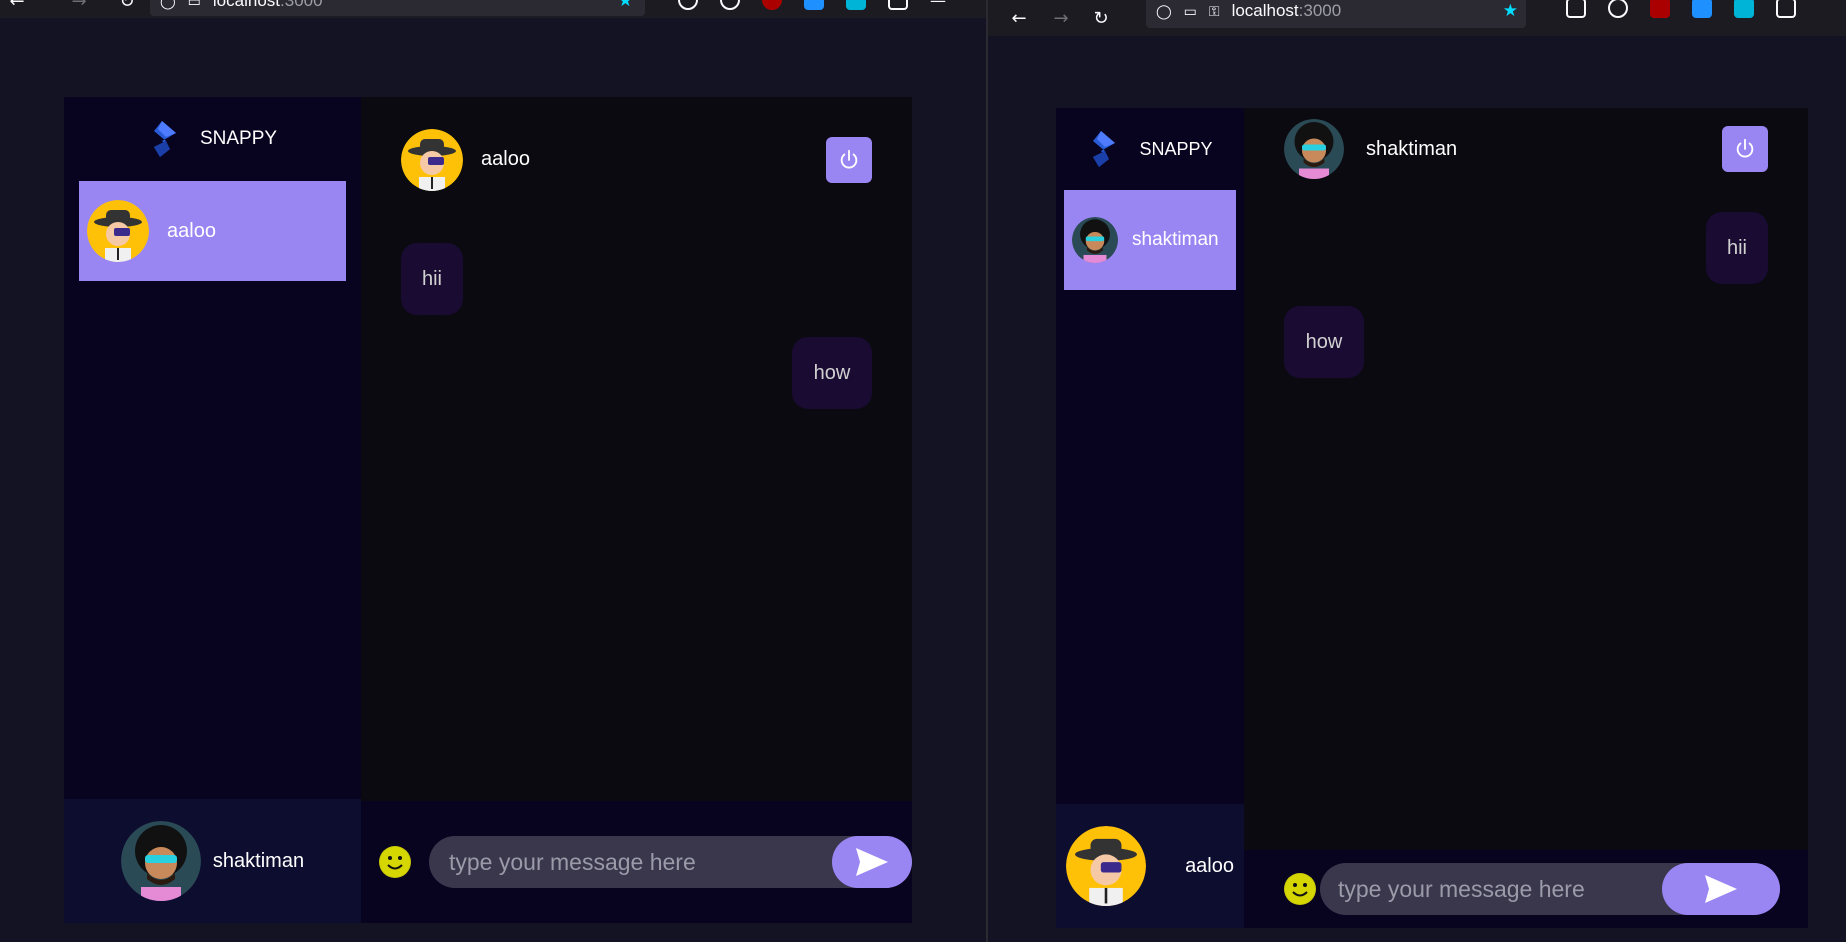 The width and height of the screenshot is (1846, 942). I want to click on message-received: how, so click(1324, 342).